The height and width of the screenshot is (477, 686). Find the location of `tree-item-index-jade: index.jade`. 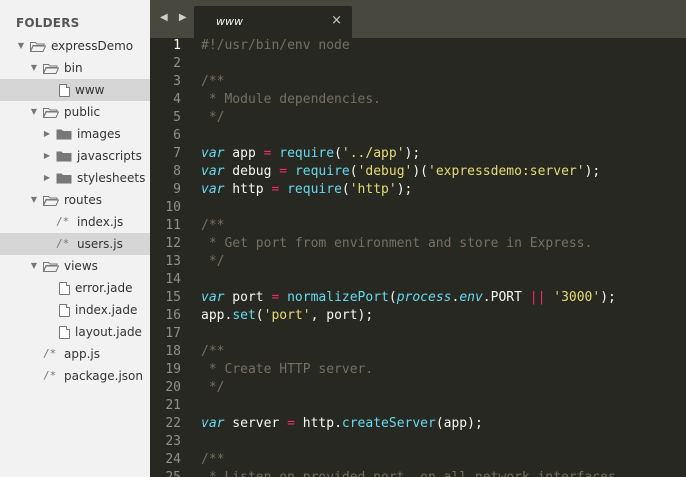

tree-item-index-jade: index.jade is located at coordinates (75, 310).